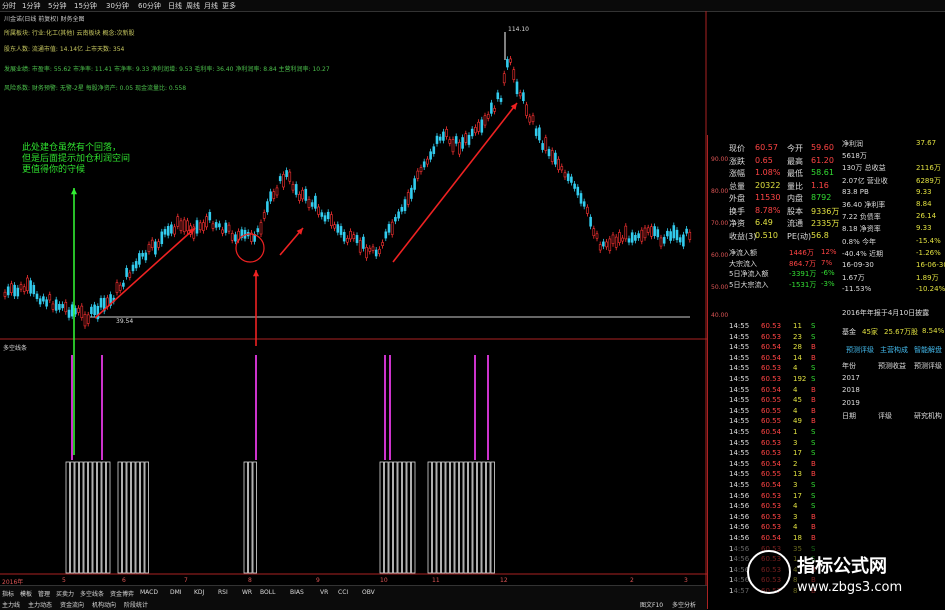 The width and height of the screenshot is (945, 610). What do you see at coordinates (122, 593) in the screenshot?
I see `indicator-tab: 资金博弈` at bounding box center [122, 593].